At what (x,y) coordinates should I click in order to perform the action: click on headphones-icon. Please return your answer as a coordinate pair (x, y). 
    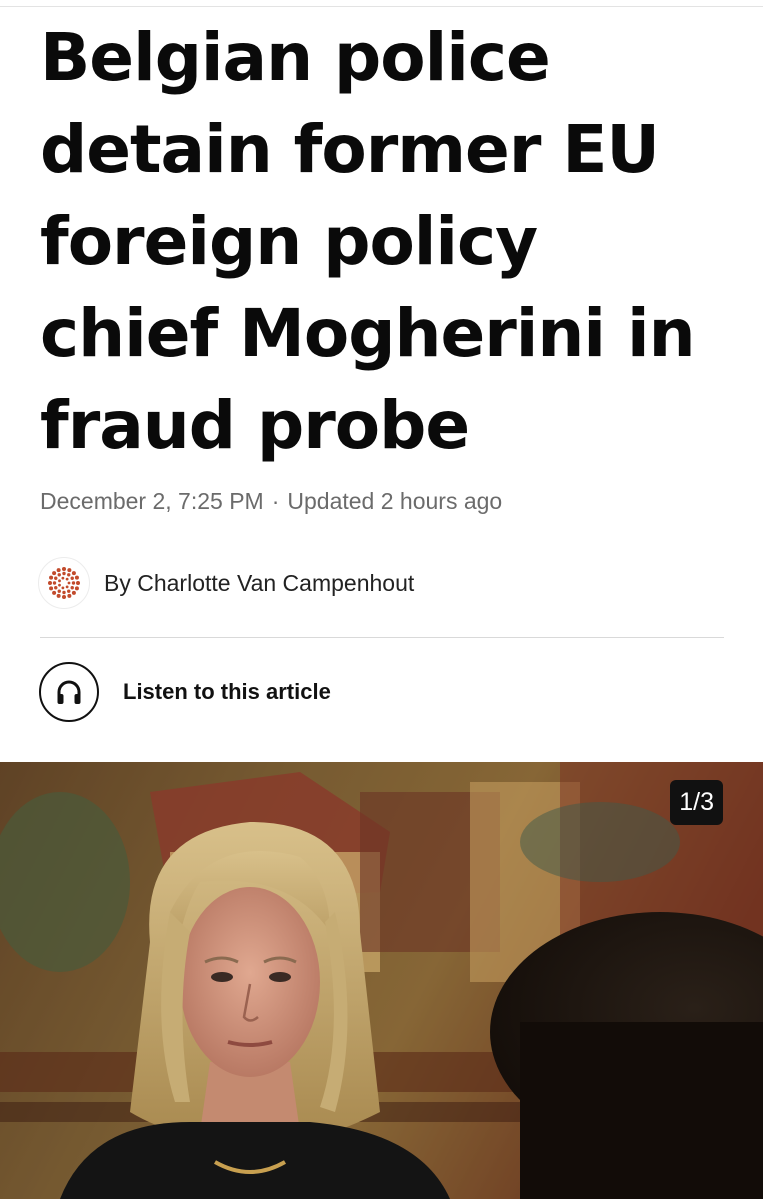
    Looking at the image, I should click on (69, 692).